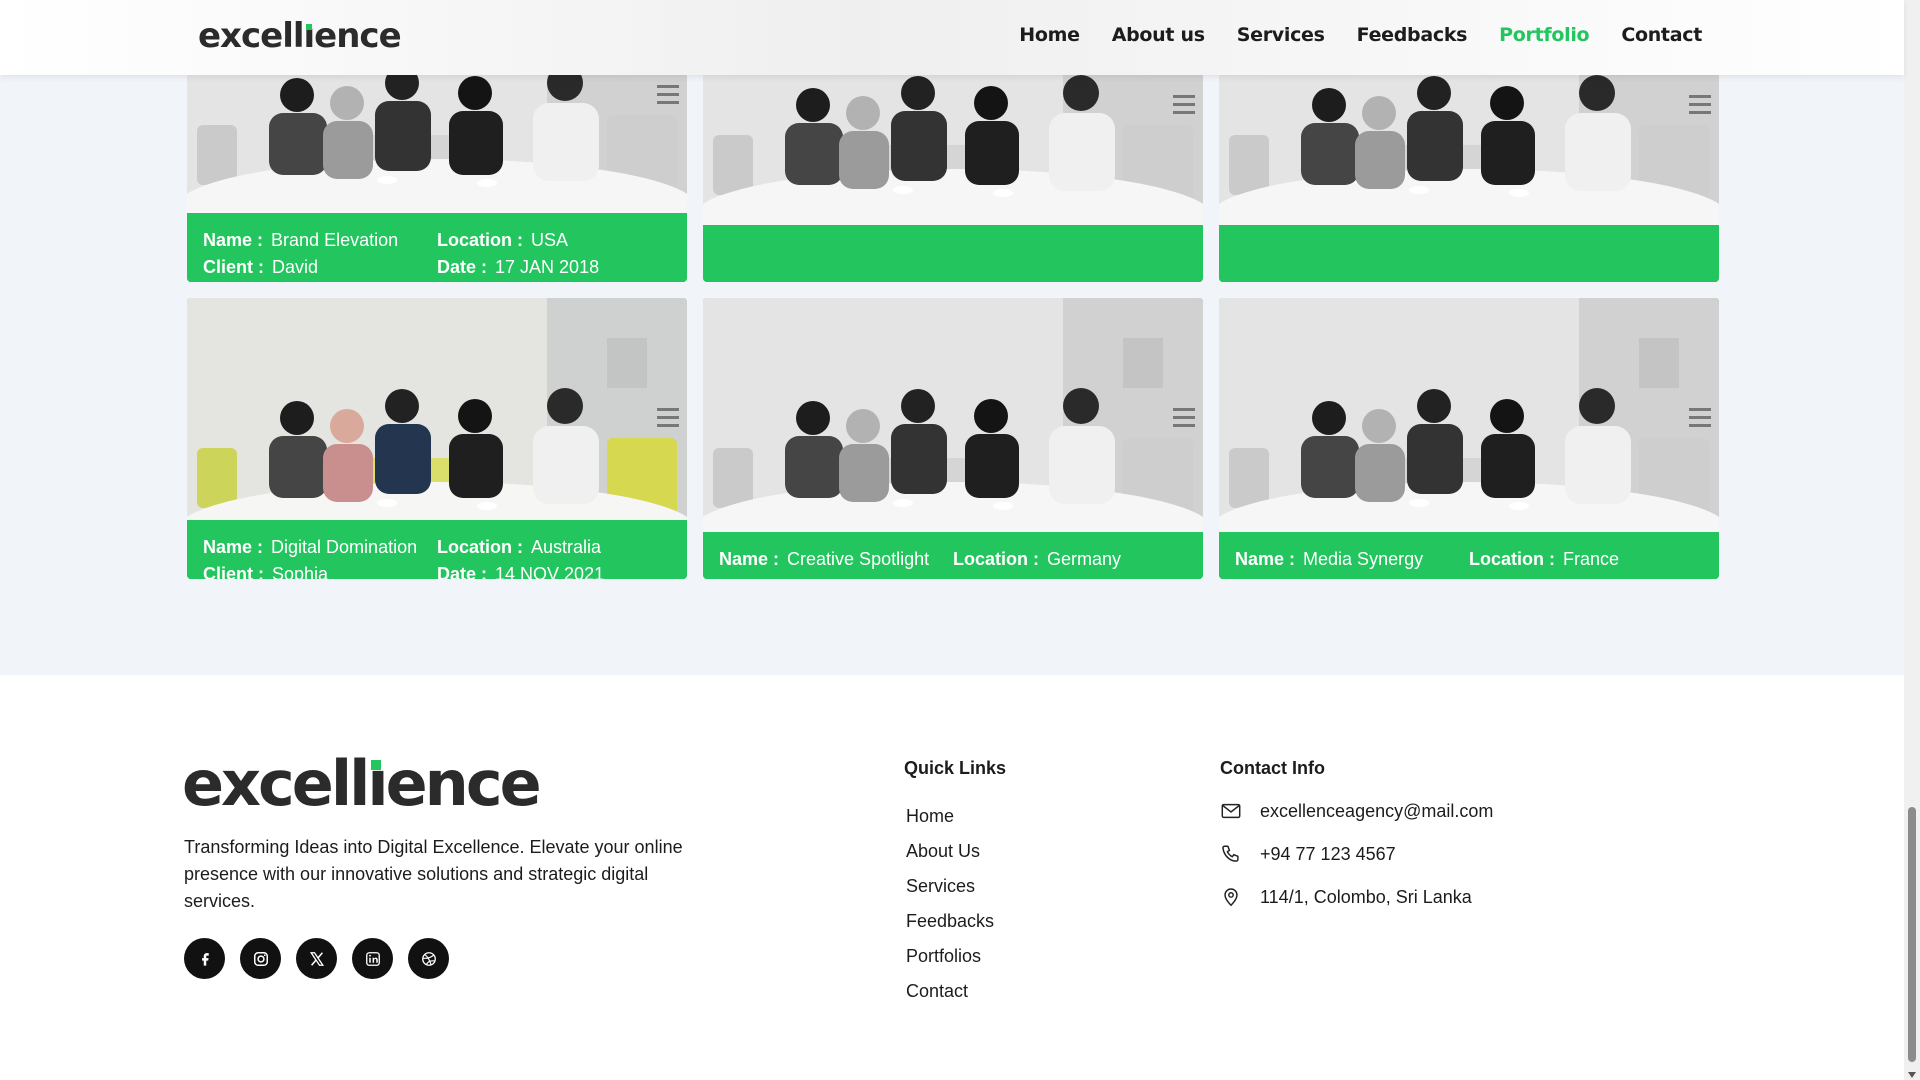 This screenshot has width=1920, height=1080. What do you see at coordinates (1912, 540) in the screenshot?
I see `page-scrollbar` at bounding box center [1912, 540].